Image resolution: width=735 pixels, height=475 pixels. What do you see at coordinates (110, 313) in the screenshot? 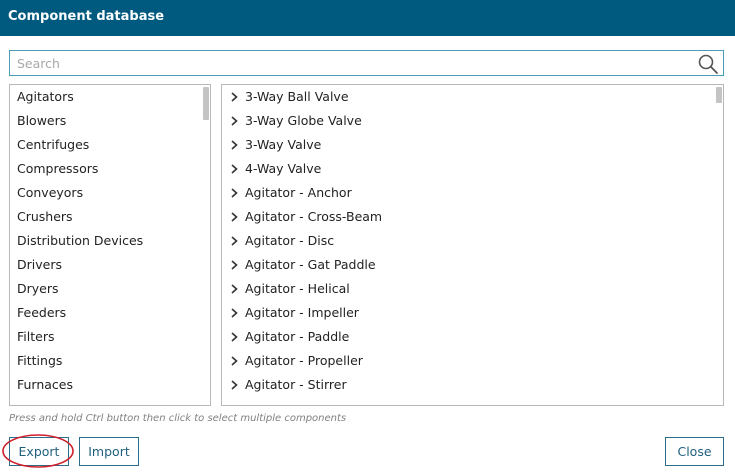
I see `category-item: Feeders` at bounding box center [110, 313].